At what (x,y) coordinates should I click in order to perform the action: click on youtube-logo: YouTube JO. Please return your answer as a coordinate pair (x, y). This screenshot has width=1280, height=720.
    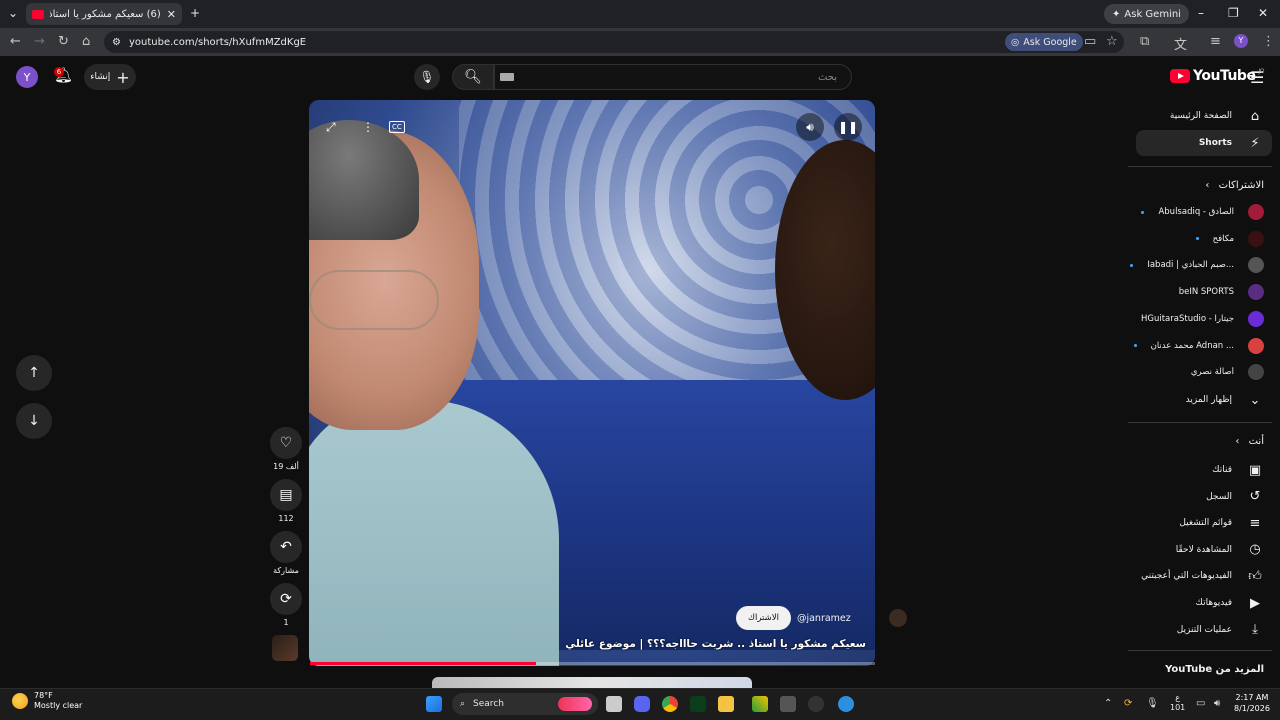
    Looking at the image, I should click on (1217, 76).